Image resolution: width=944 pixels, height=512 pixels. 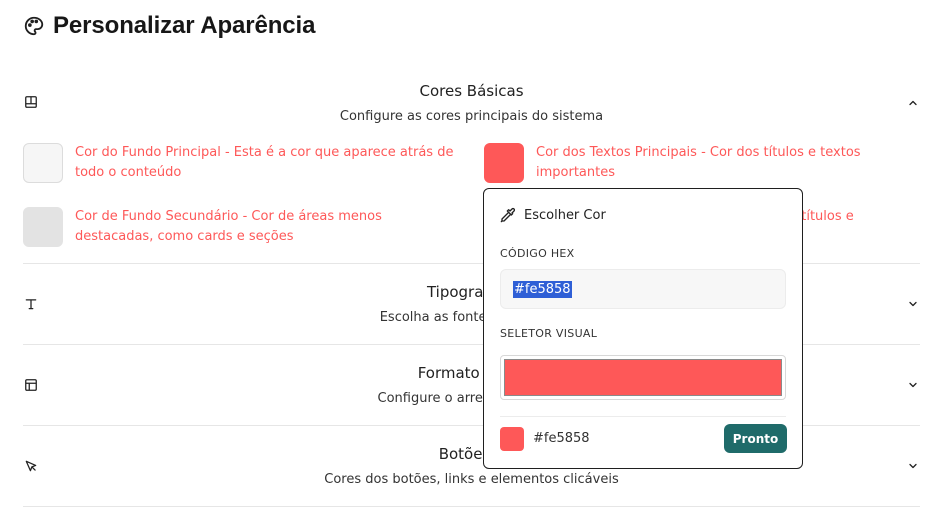 What do you see at coordinates (542, 289) in the screenshot?
I see `hex-input-value: #fe5858` at bounding box center [542, 289].